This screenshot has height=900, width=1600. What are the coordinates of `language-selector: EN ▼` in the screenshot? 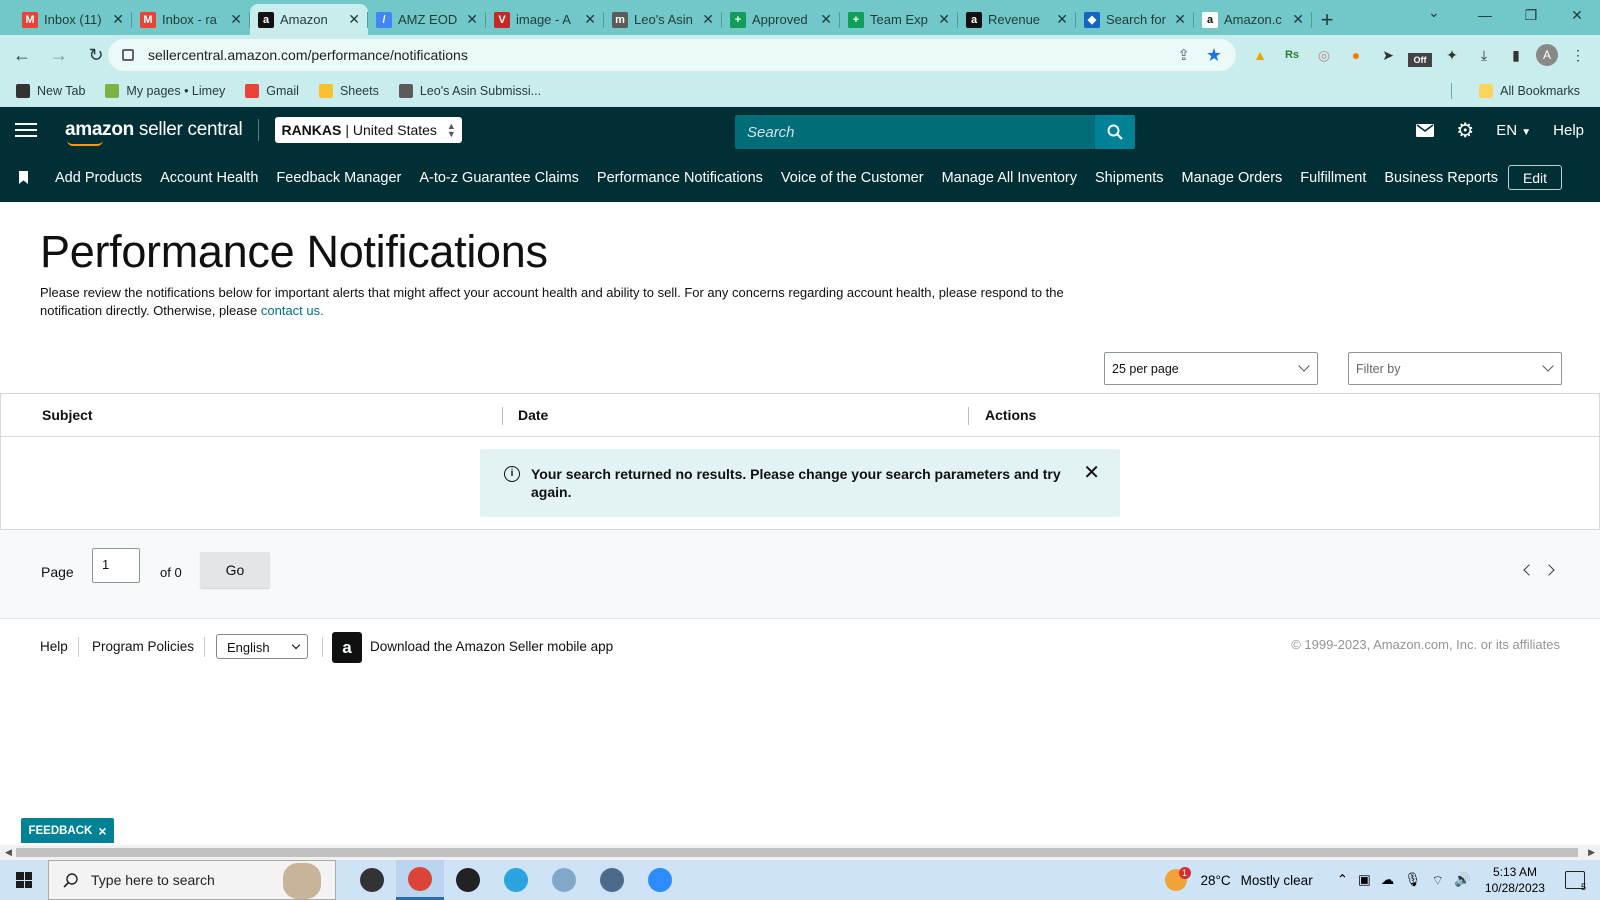 It's located at (1513, 130).